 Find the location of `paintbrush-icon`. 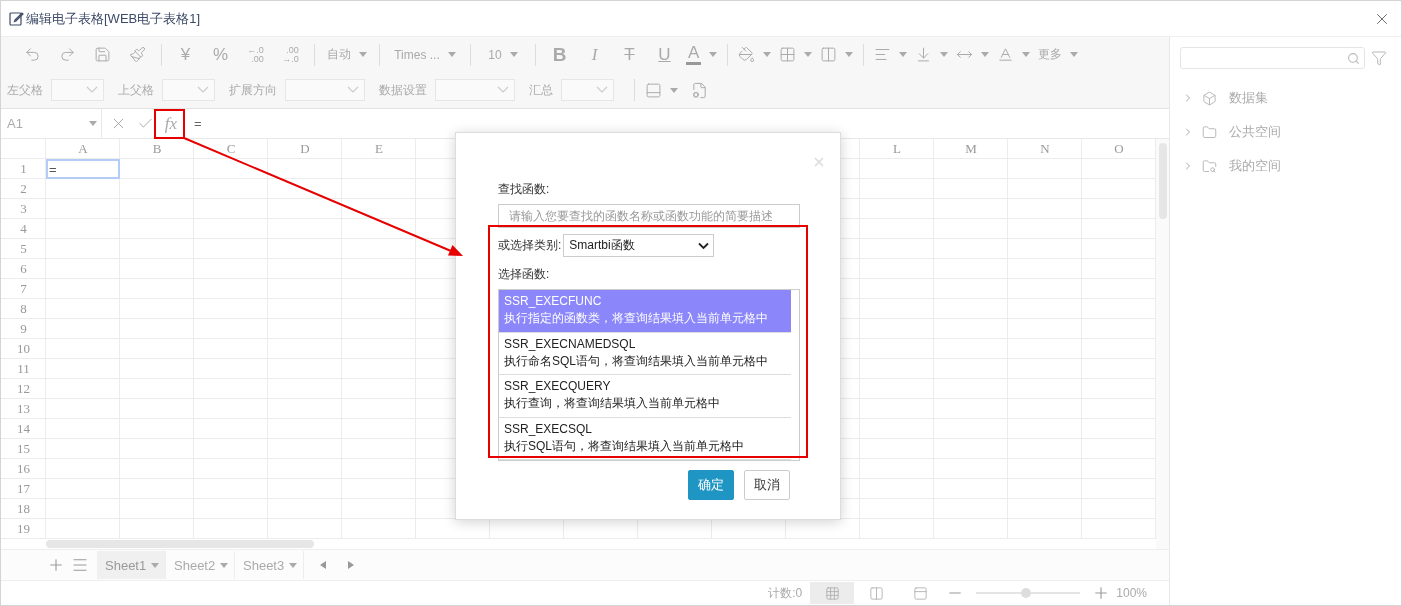

paintbrush-icon is located at coordinates (137, 55).